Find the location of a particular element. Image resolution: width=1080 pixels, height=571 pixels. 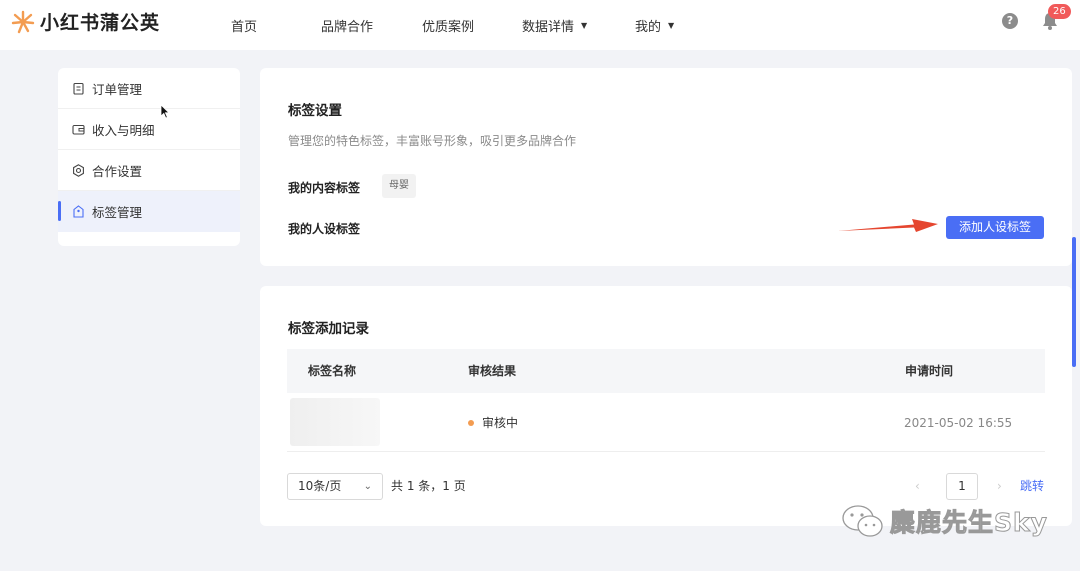

page-size-select: 10条/页 ⌄ is located at coordinates (335, 486).